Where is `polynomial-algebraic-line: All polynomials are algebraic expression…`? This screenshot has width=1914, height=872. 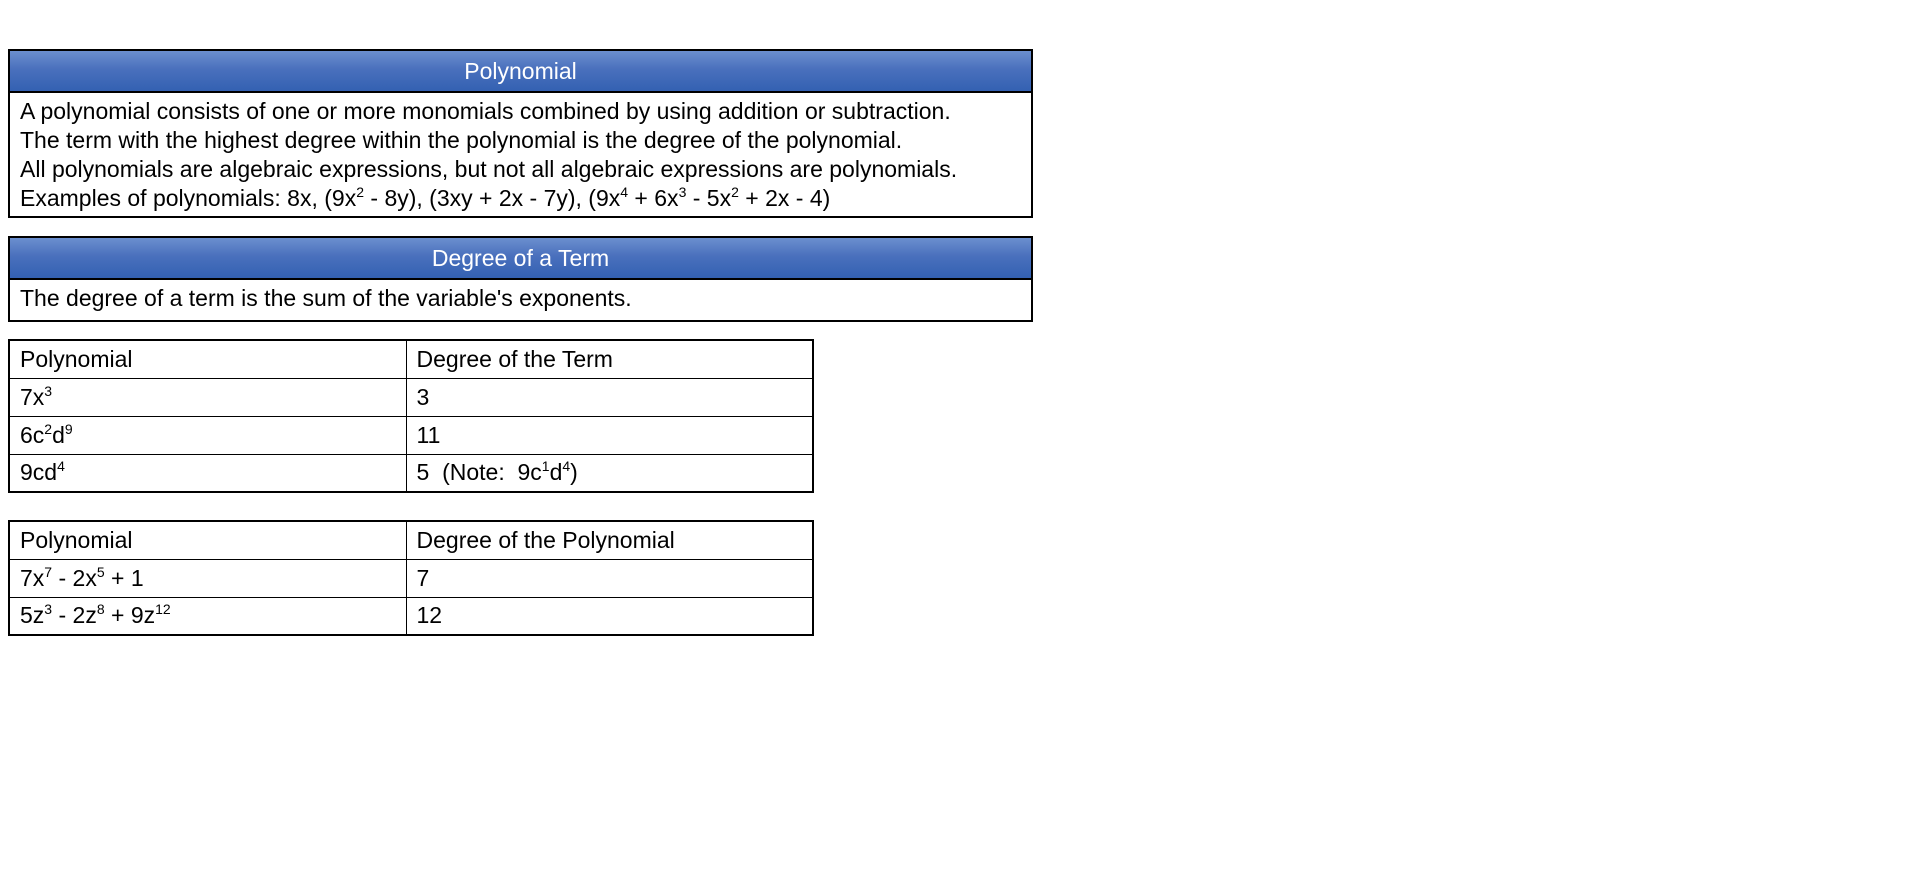 polynomial-algebraic-line: All polynomials are algebraic expression… is located at coordinates (489, 169).